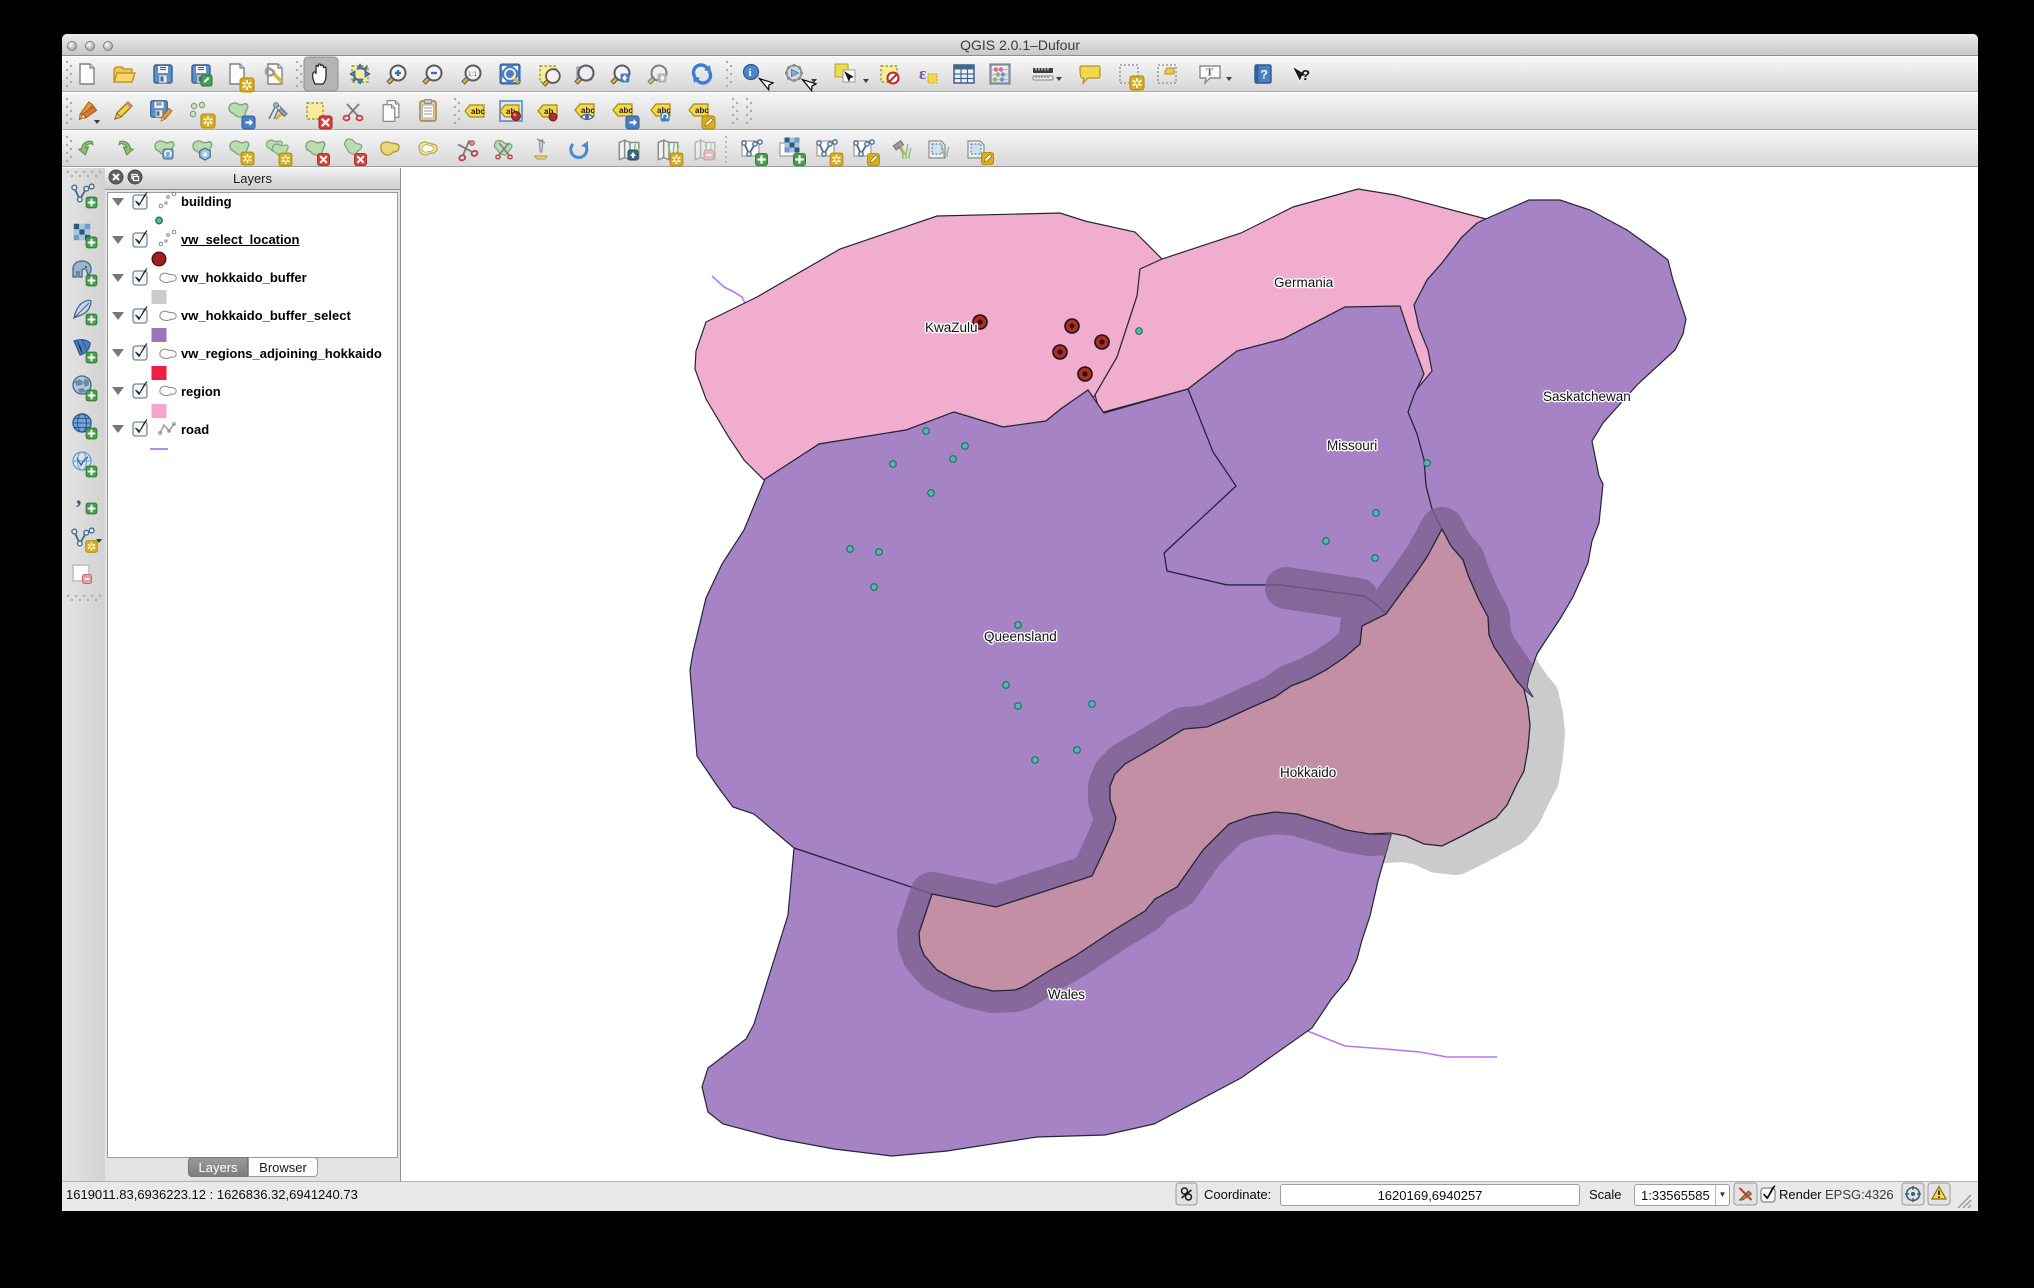 Image resolution: width=2034 pixels, height=1288 pixels. I want to click on svg-text: ε, so click(922, 73).